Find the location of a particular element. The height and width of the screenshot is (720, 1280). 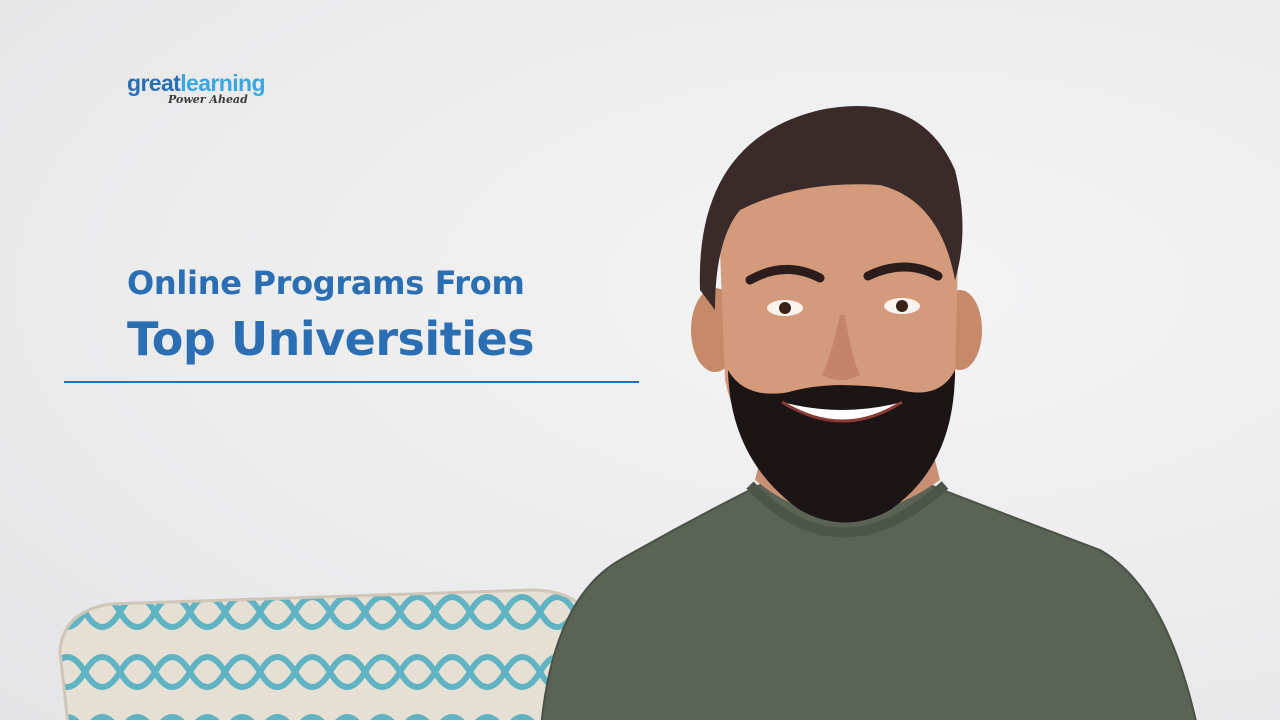

logo-tagline: Power Ahead is located at coordinates (208, 99).